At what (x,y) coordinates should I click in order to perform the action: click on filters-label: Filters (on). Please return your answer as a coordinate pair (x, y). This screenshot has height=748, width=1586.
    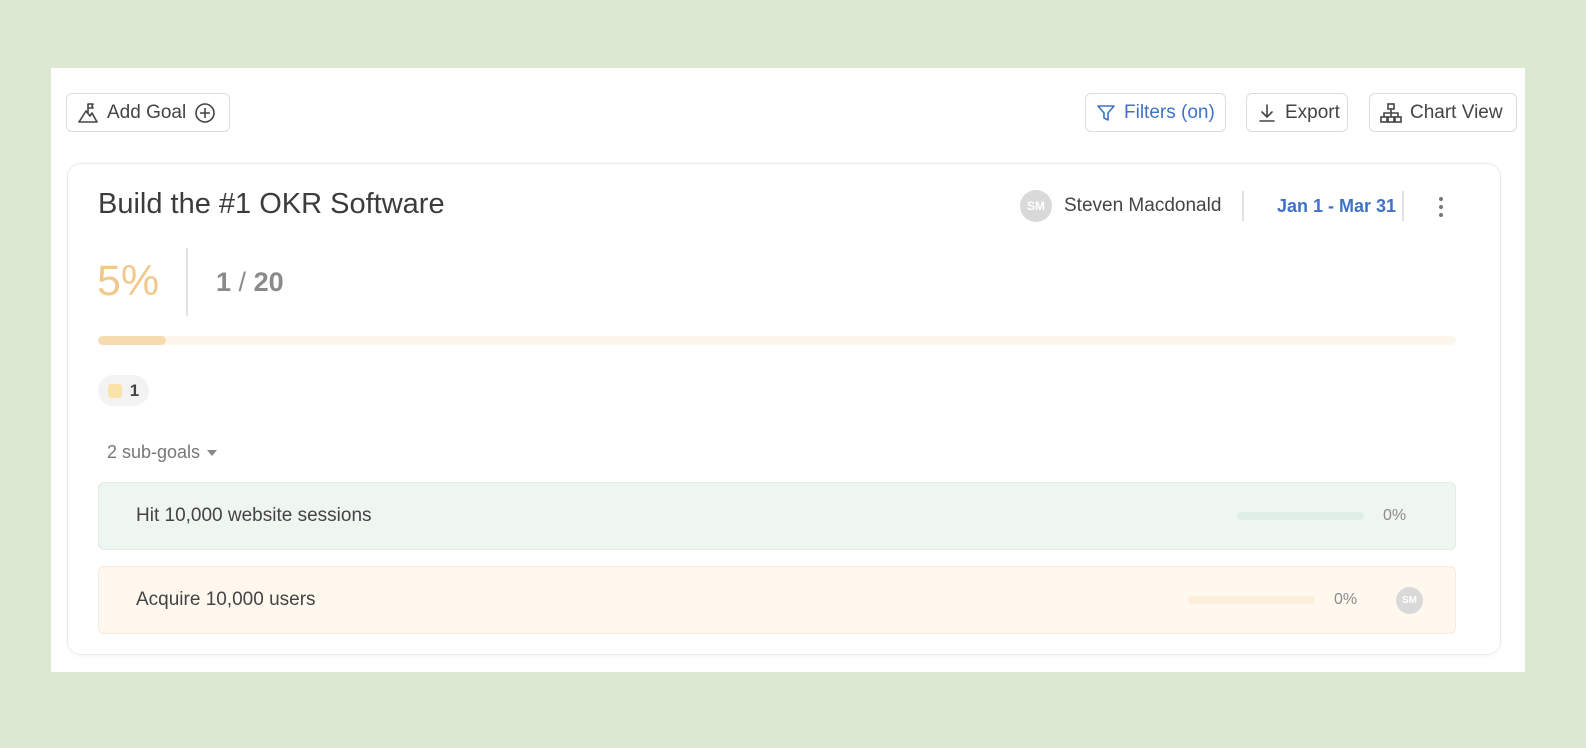
    Looking at the image, I should click on (1169, 112).